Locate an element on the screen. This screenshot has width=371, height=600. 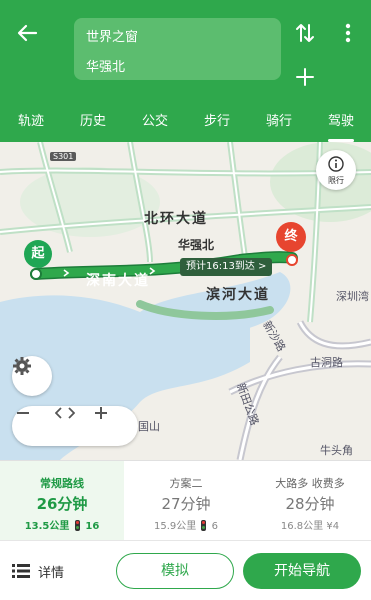
gear-icon is located at coordinates (22, 366).